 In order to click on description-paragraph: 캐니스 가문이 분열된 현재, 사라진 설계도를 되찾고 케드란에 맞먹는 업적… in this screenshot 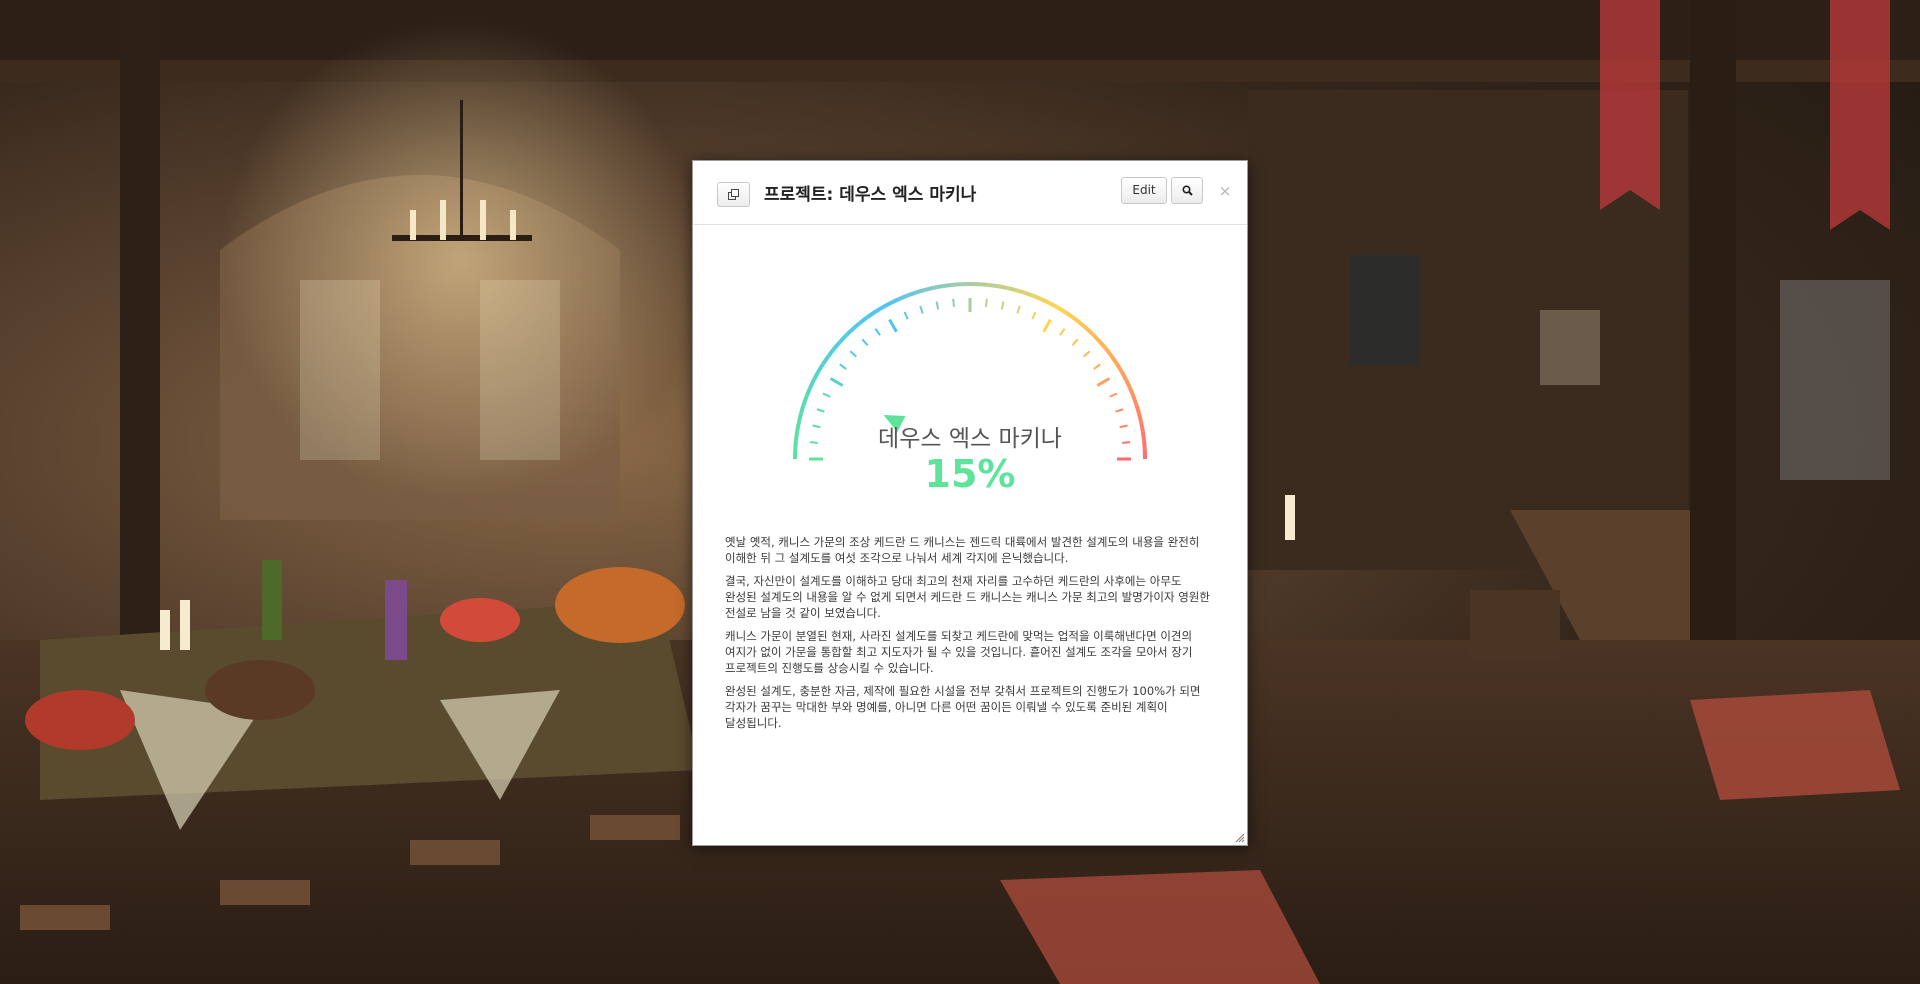, I will do `click(959, 652)`.